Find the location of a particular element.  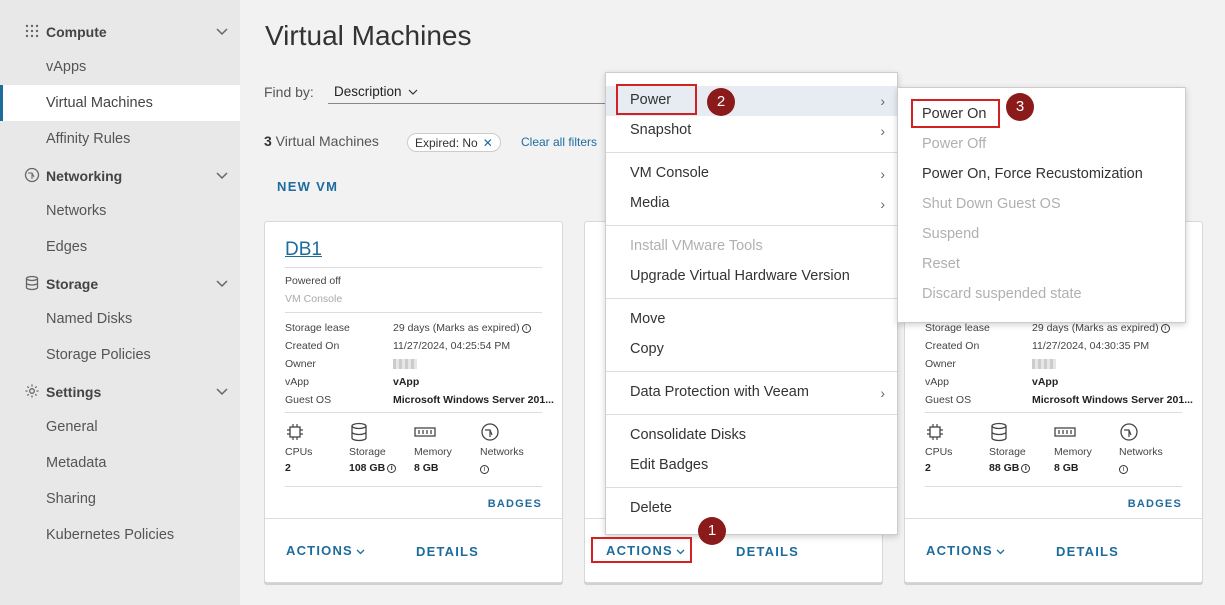

sidebar-item-label: General is located at coordinates (72, 427).